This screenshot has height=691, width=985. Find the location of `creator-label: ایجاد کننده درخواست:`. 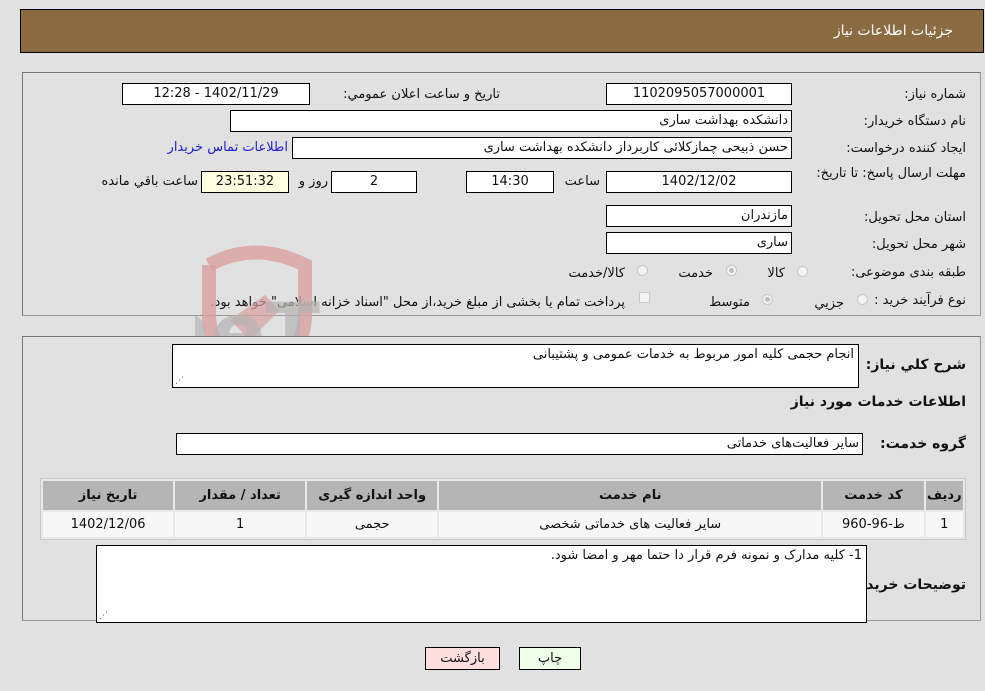

creator-label: ایجاد کننده درخواست: is located at coordinates (906, 148).